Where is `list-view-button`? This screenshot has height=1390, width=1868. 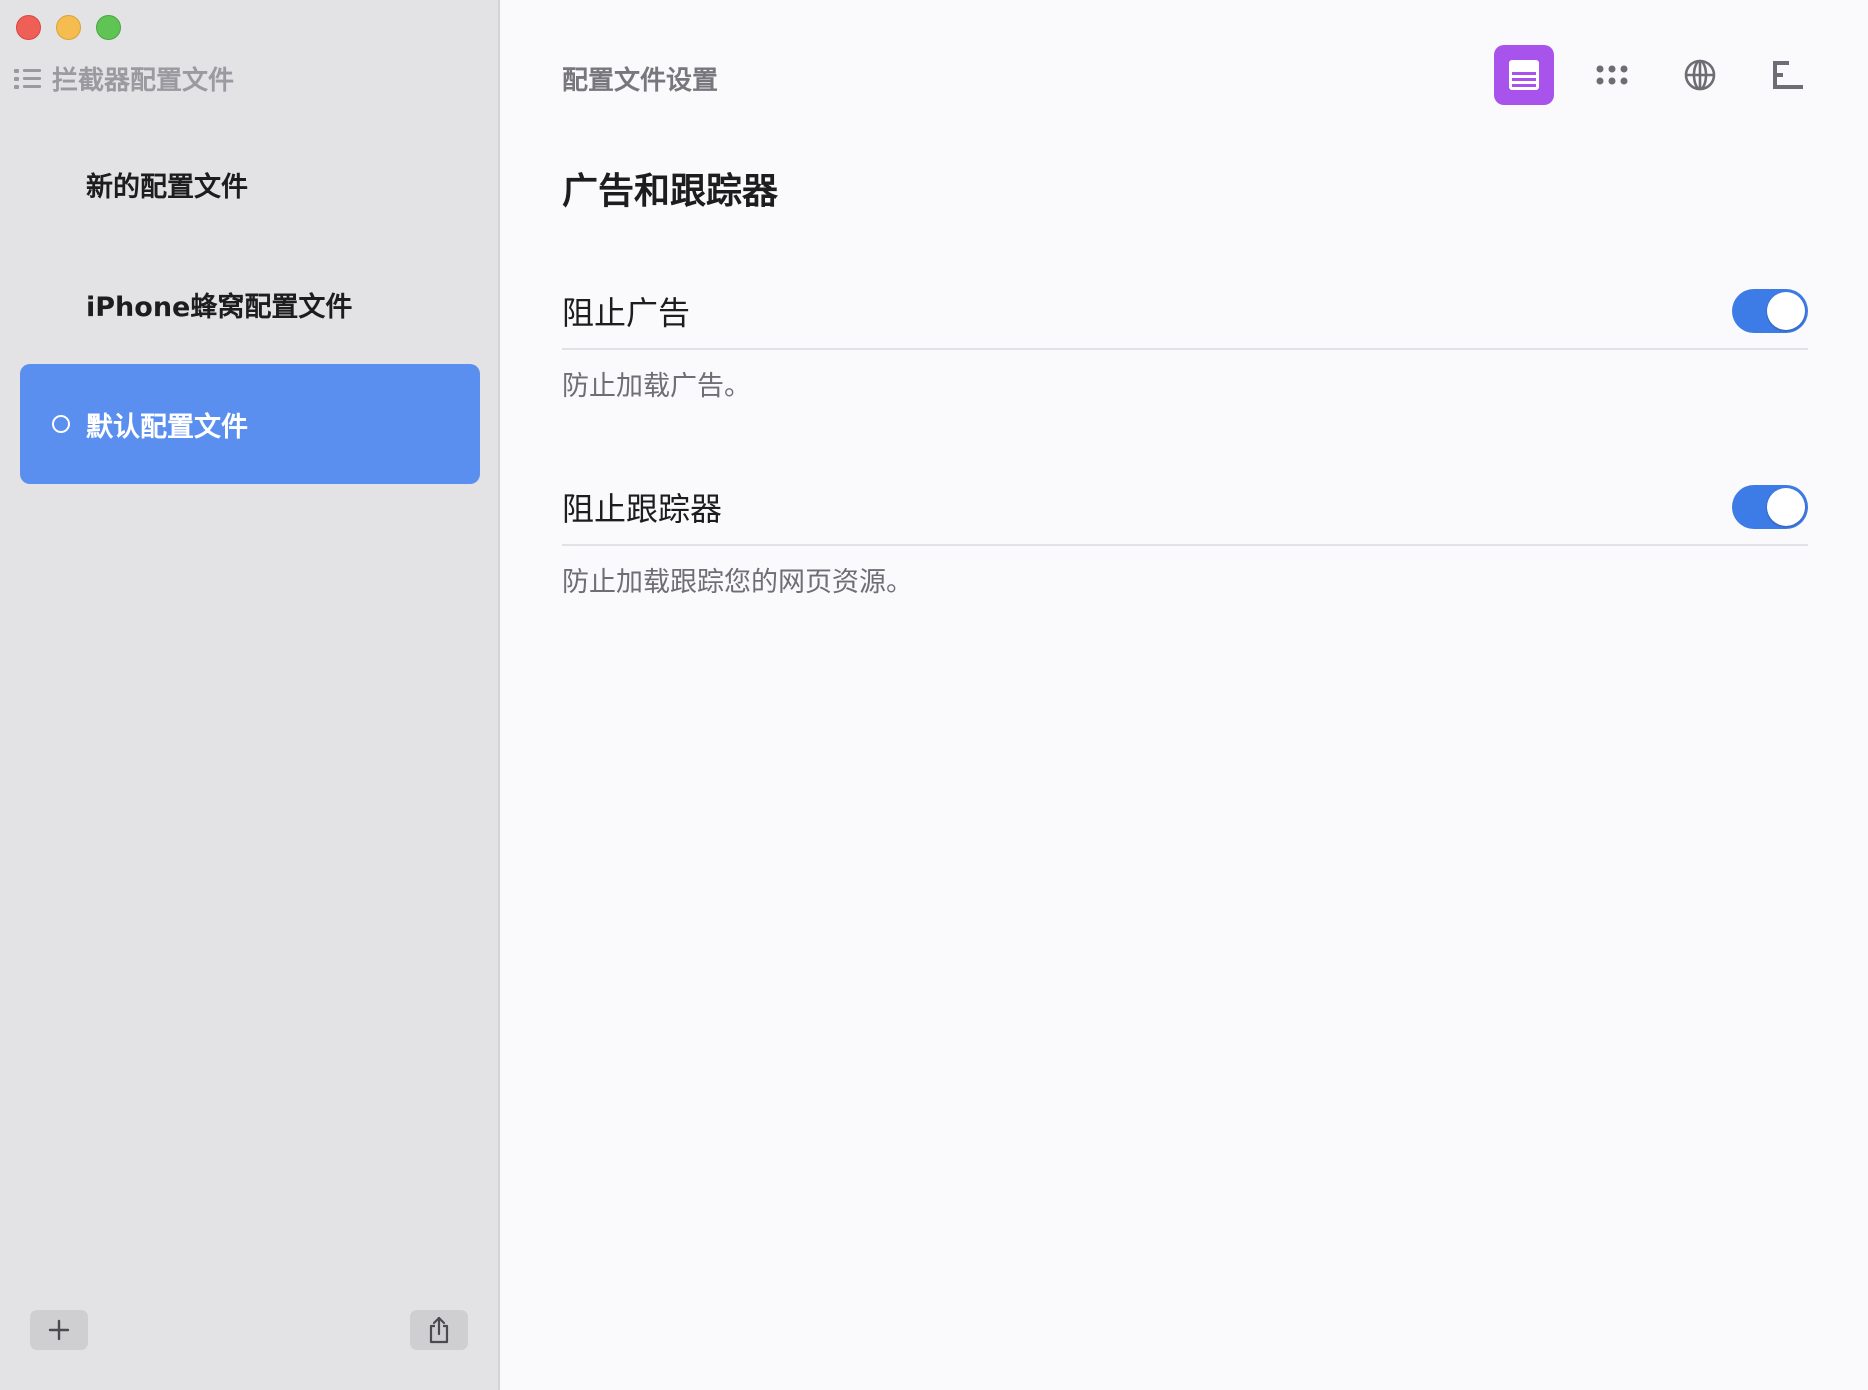
list-view-button is located at coordinates (1524, 75).